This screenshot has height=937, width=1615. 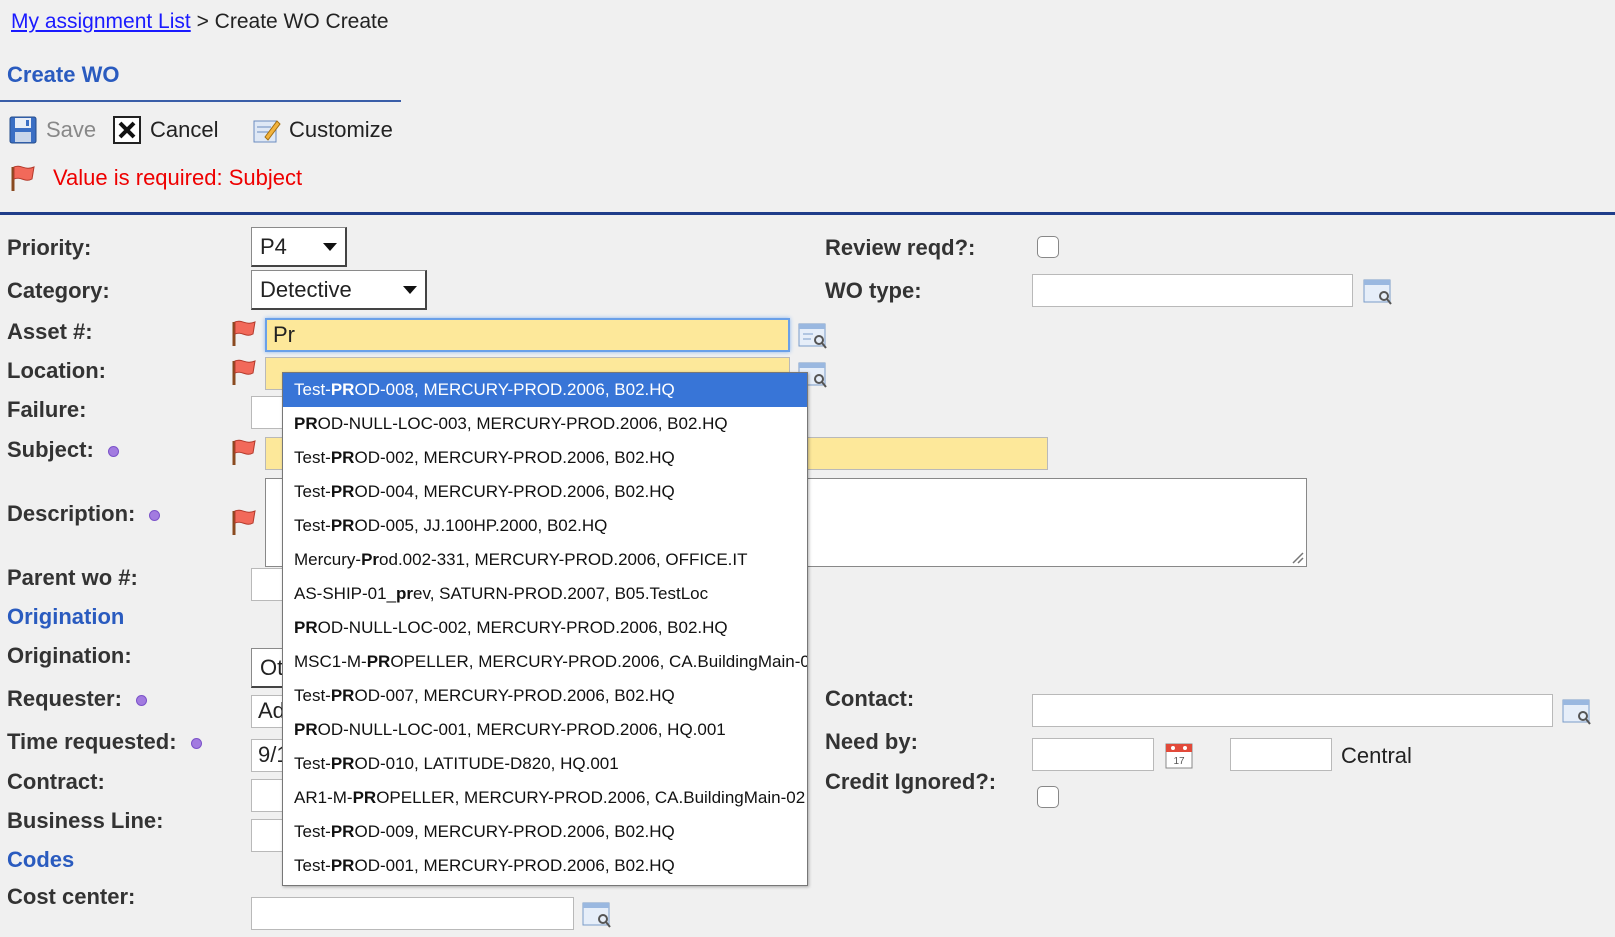 What do you see at coordinates (514, 695) in the screenshot?
I see `option-suffix: OD-007, MERCURY-PROD.2006, B02.HQ` at bounding box center [514, 695].